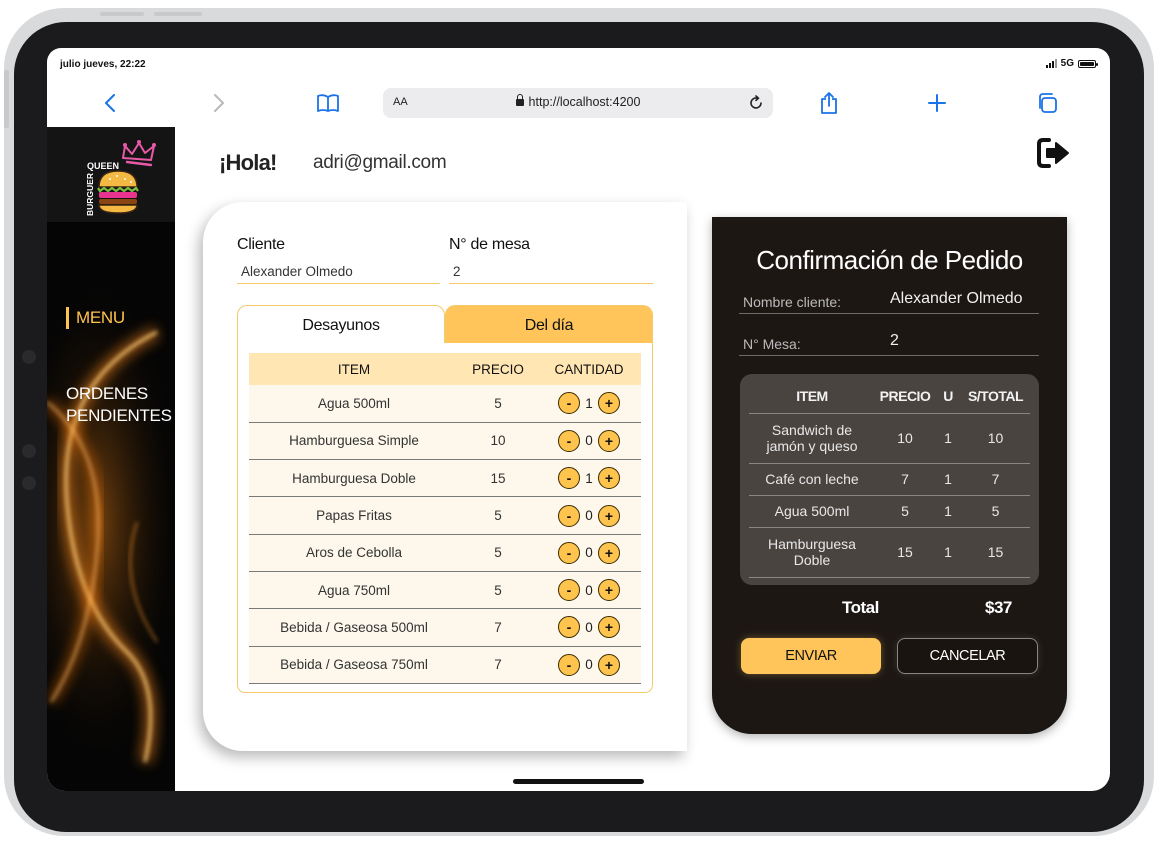  Describe the element at coordinates (905, 511) in the screenshot. I see `summary-item-price: 5` at that location.